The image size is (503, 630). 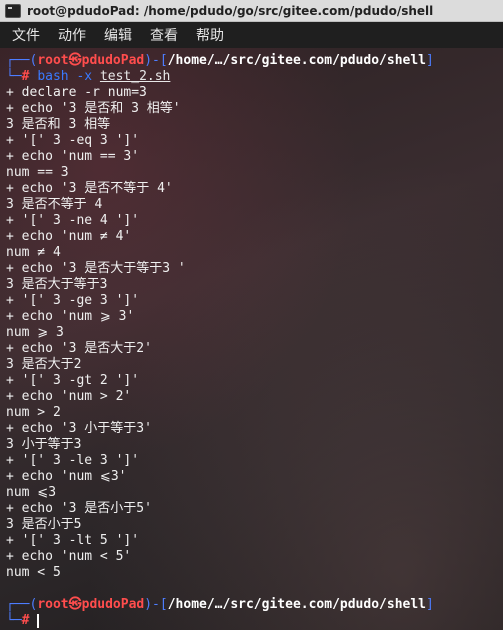 I want to click on prompt-user-host: root㉿pdudoPad, so click(x=91, y=60).